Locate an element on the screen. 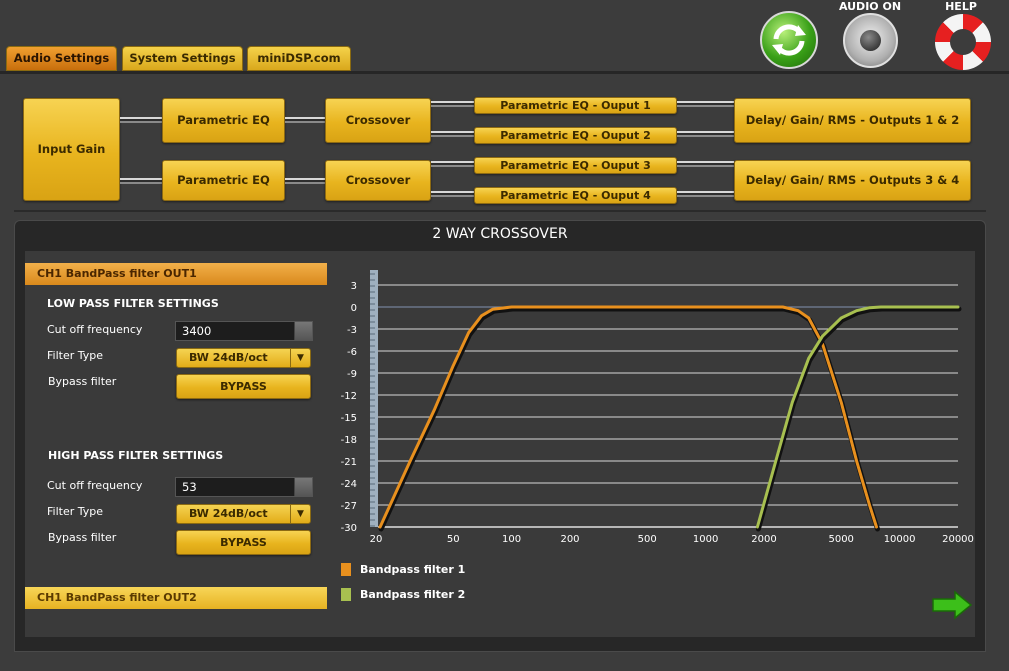 The image size is (1009, 671). input-gain-block: Input Gain is located at coordinates (71, 149).